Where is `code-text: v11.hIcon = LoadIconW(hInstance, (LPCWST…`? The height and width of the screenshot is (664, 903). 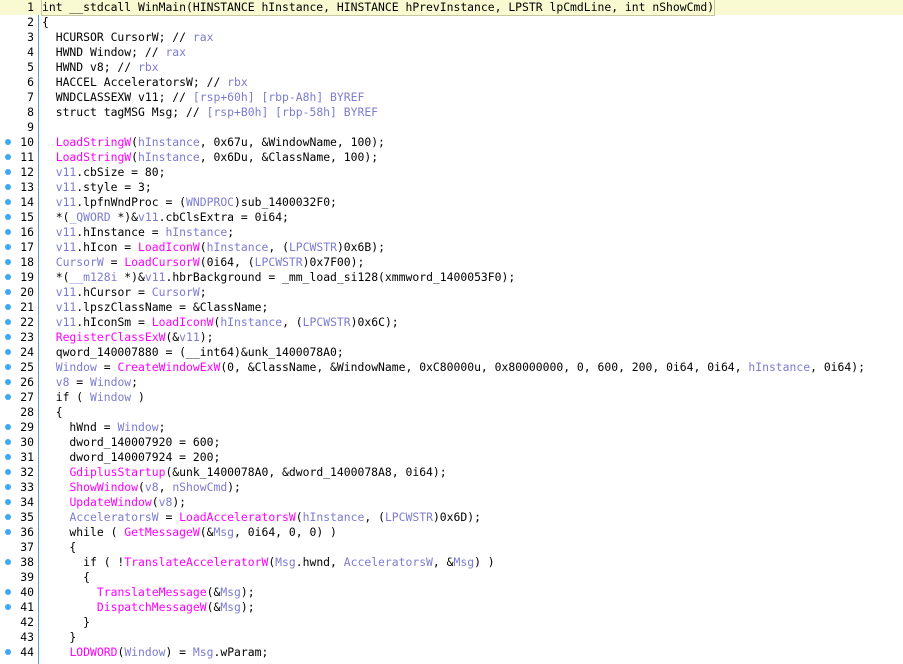 code-text: v11.hIcon = LoadIconW(hInstance, (LPCWST… is located at coordinates (213, 247).